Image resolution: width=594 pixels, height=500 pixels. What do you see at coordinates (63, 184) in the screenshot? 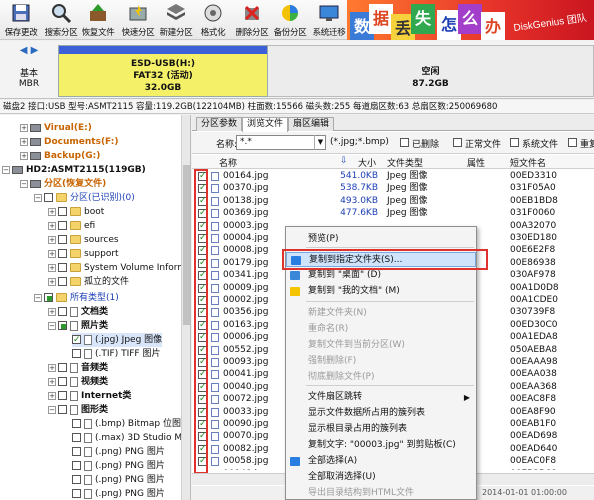
I see `tree-item-recover-partition: − 分区(恢复文件)` at bounding box center [63, 184].